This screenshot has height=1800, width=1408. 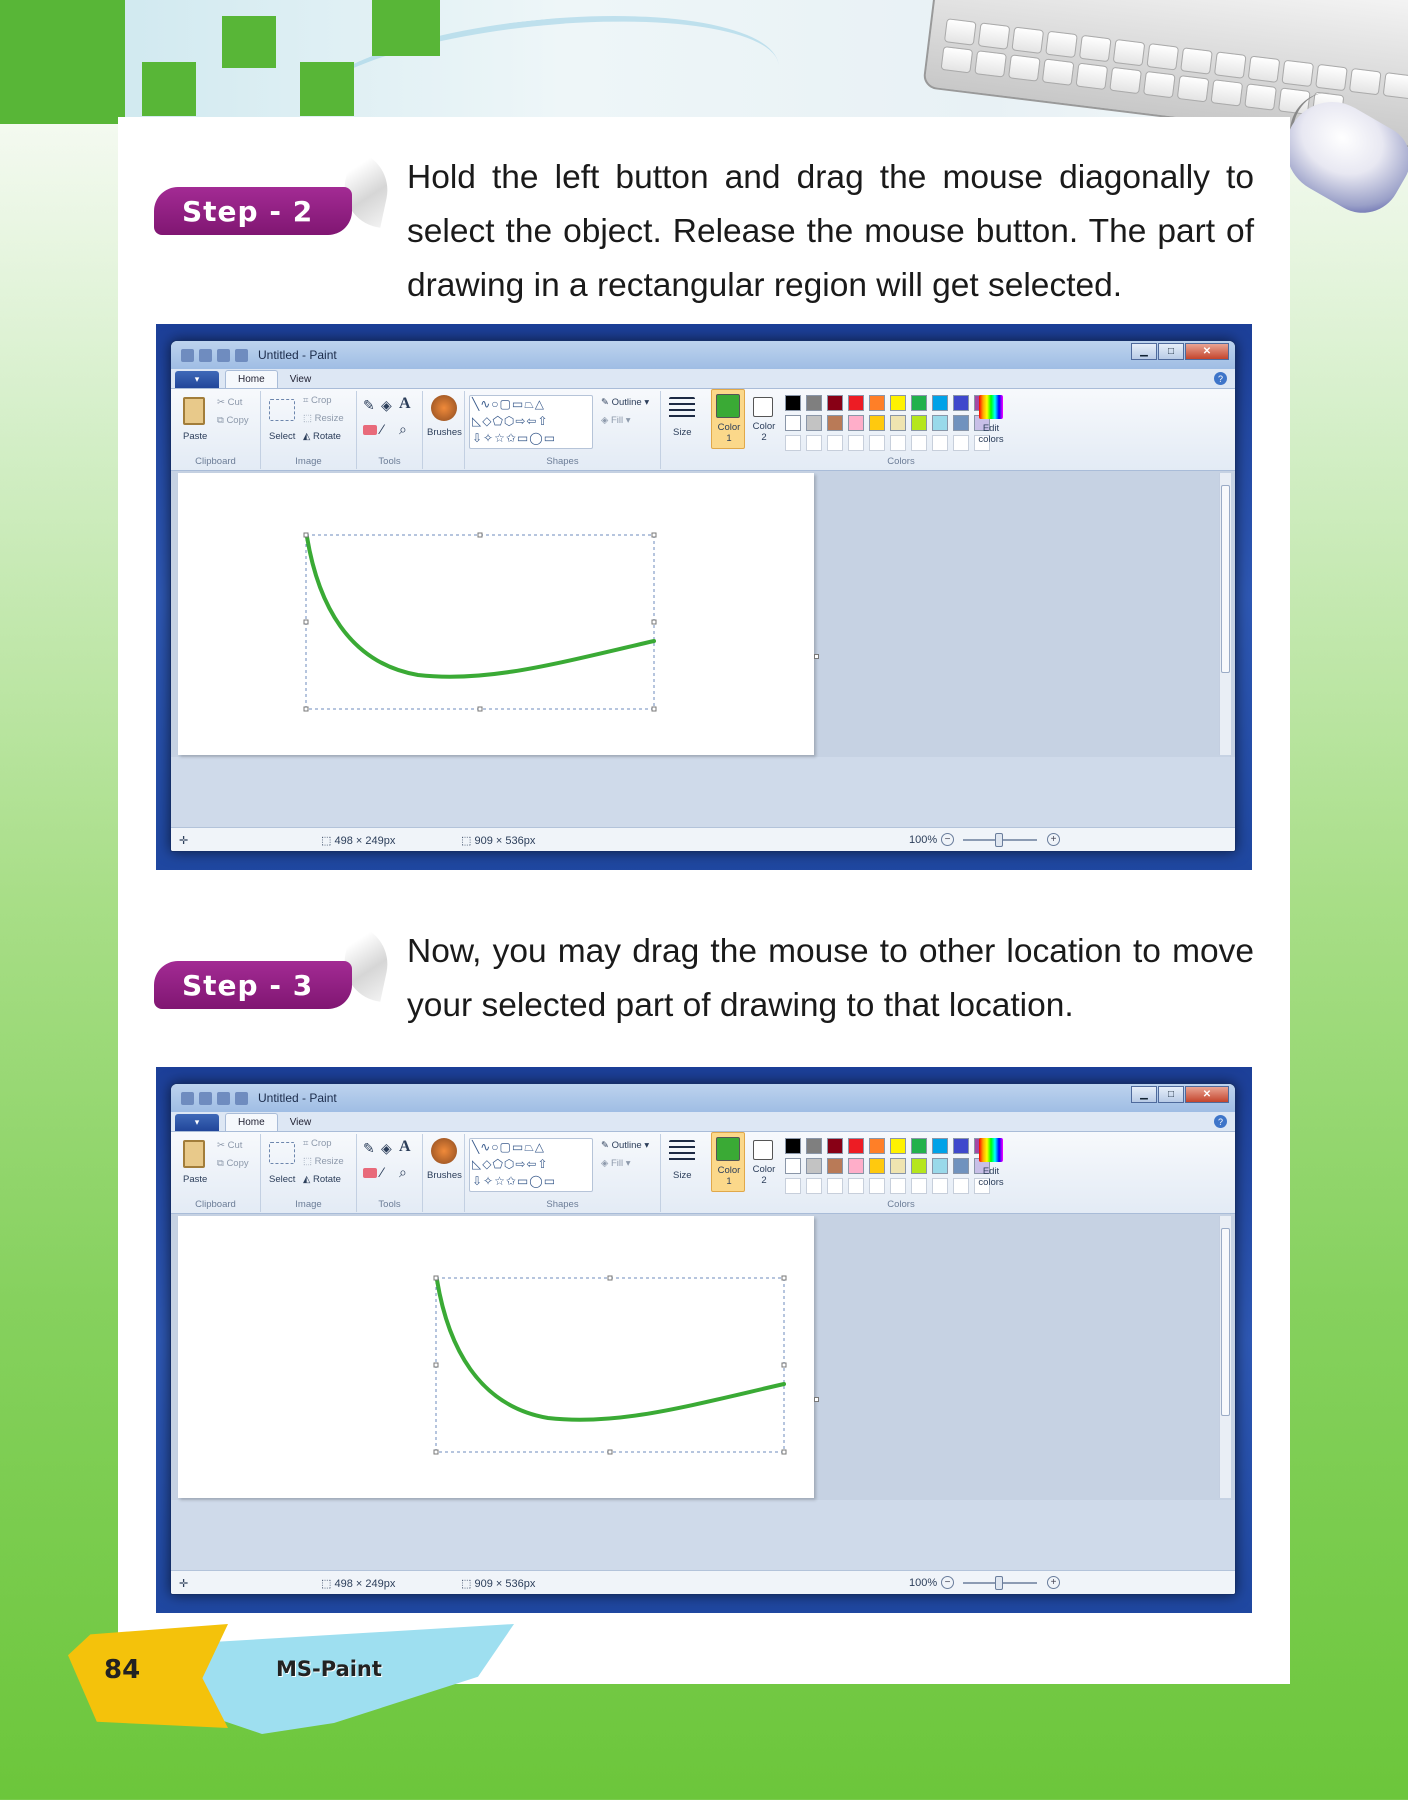 I want to click on drawing-canvas, so click(x=496, y=1357).